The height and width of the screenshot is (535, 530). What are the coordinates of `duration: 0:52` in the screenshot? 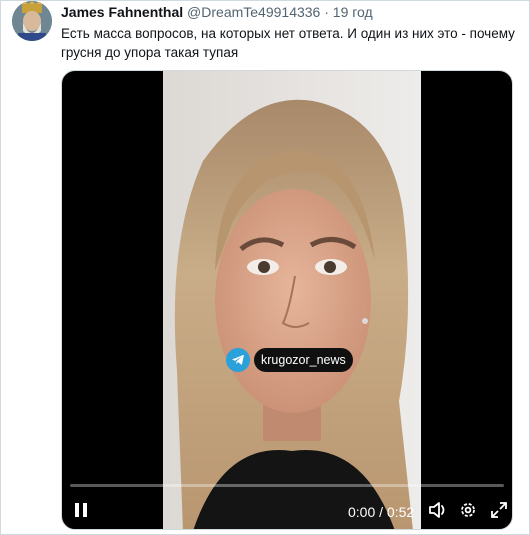 It's located at (400, 512).